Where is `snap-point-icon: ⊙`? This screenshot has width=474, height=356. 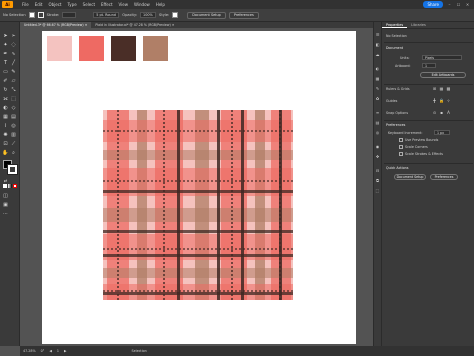 snap-point-icon: ⊙ is located at coordinates (434, 112).